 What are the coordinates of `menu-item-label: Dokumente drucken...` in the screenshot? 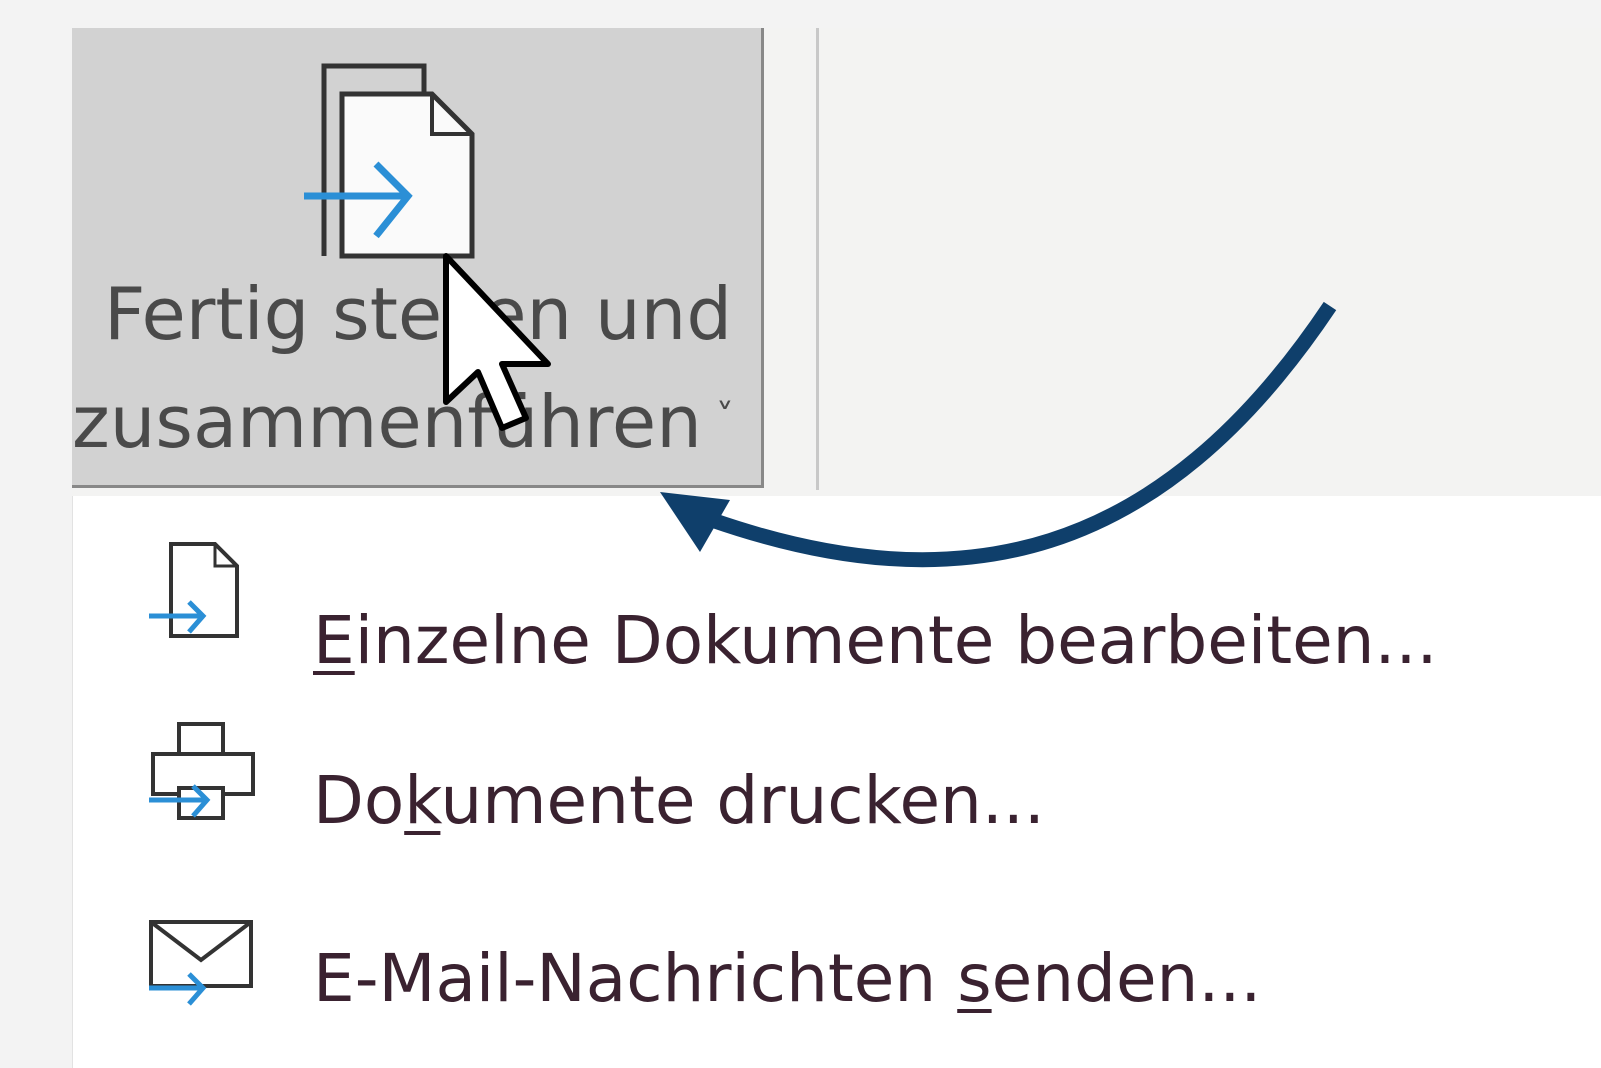 It's located at (679, 801).